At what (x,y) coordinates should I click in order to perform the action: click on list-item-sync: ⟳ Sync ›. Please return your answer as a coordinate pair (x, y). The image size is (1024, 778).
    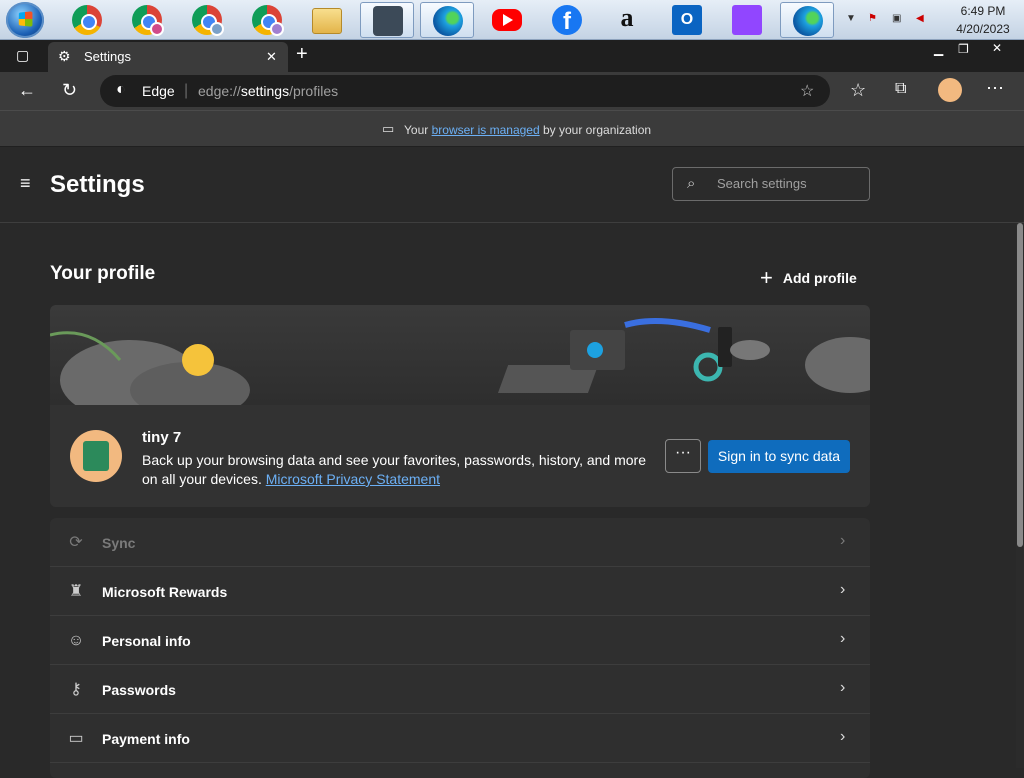
    Looking at the image, I should click on (460, 542).